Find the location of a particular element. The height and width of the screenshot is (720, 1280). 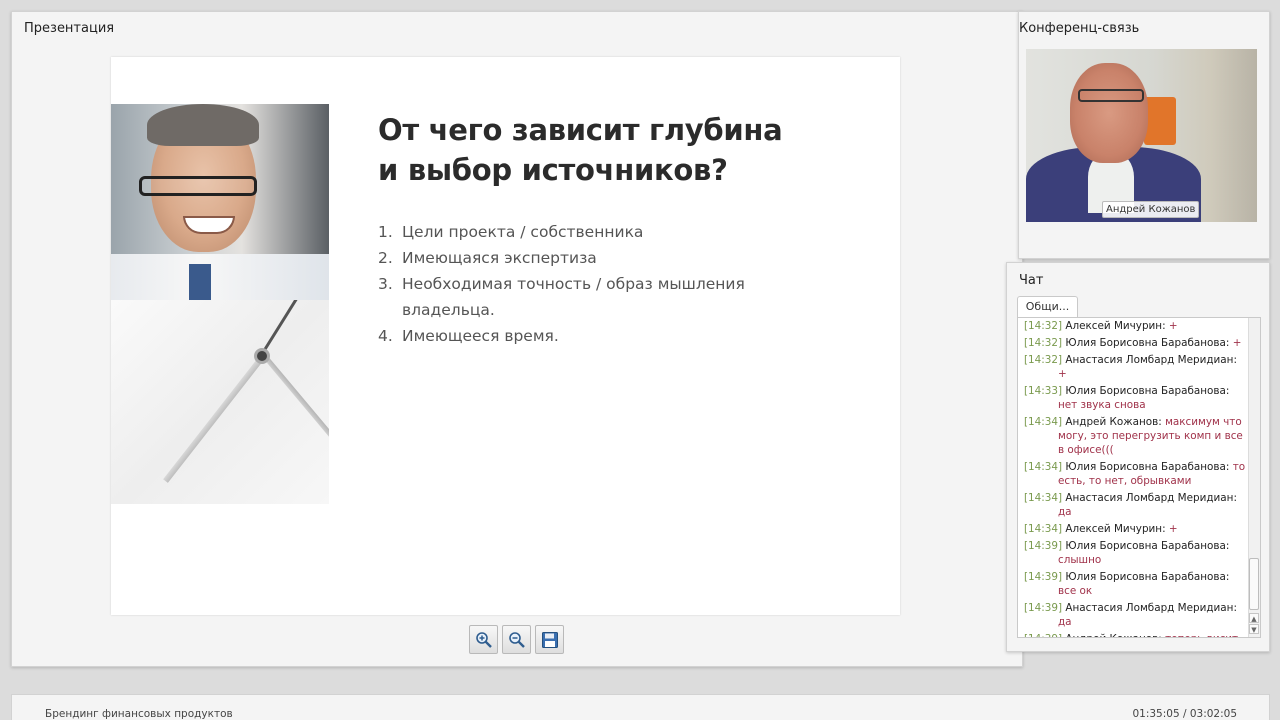

slide-clock-image is located at coordinates (220, 402).